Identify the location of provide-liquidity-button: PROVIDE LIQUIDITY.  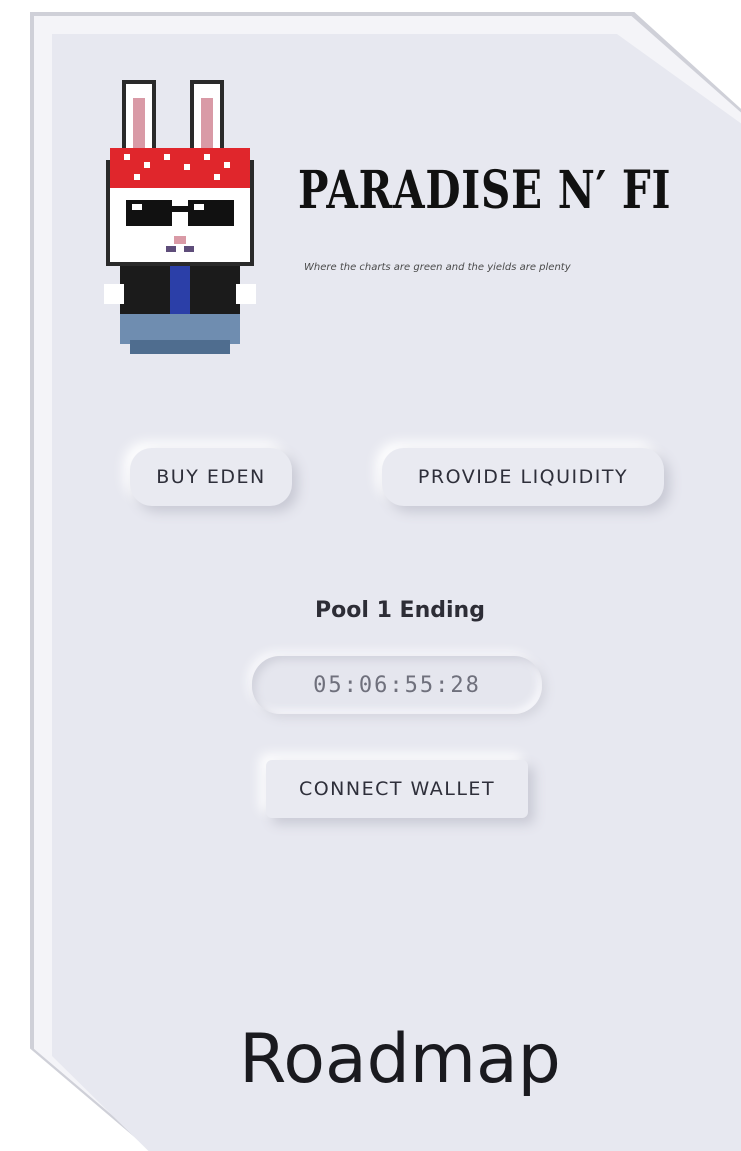
(523, 477).